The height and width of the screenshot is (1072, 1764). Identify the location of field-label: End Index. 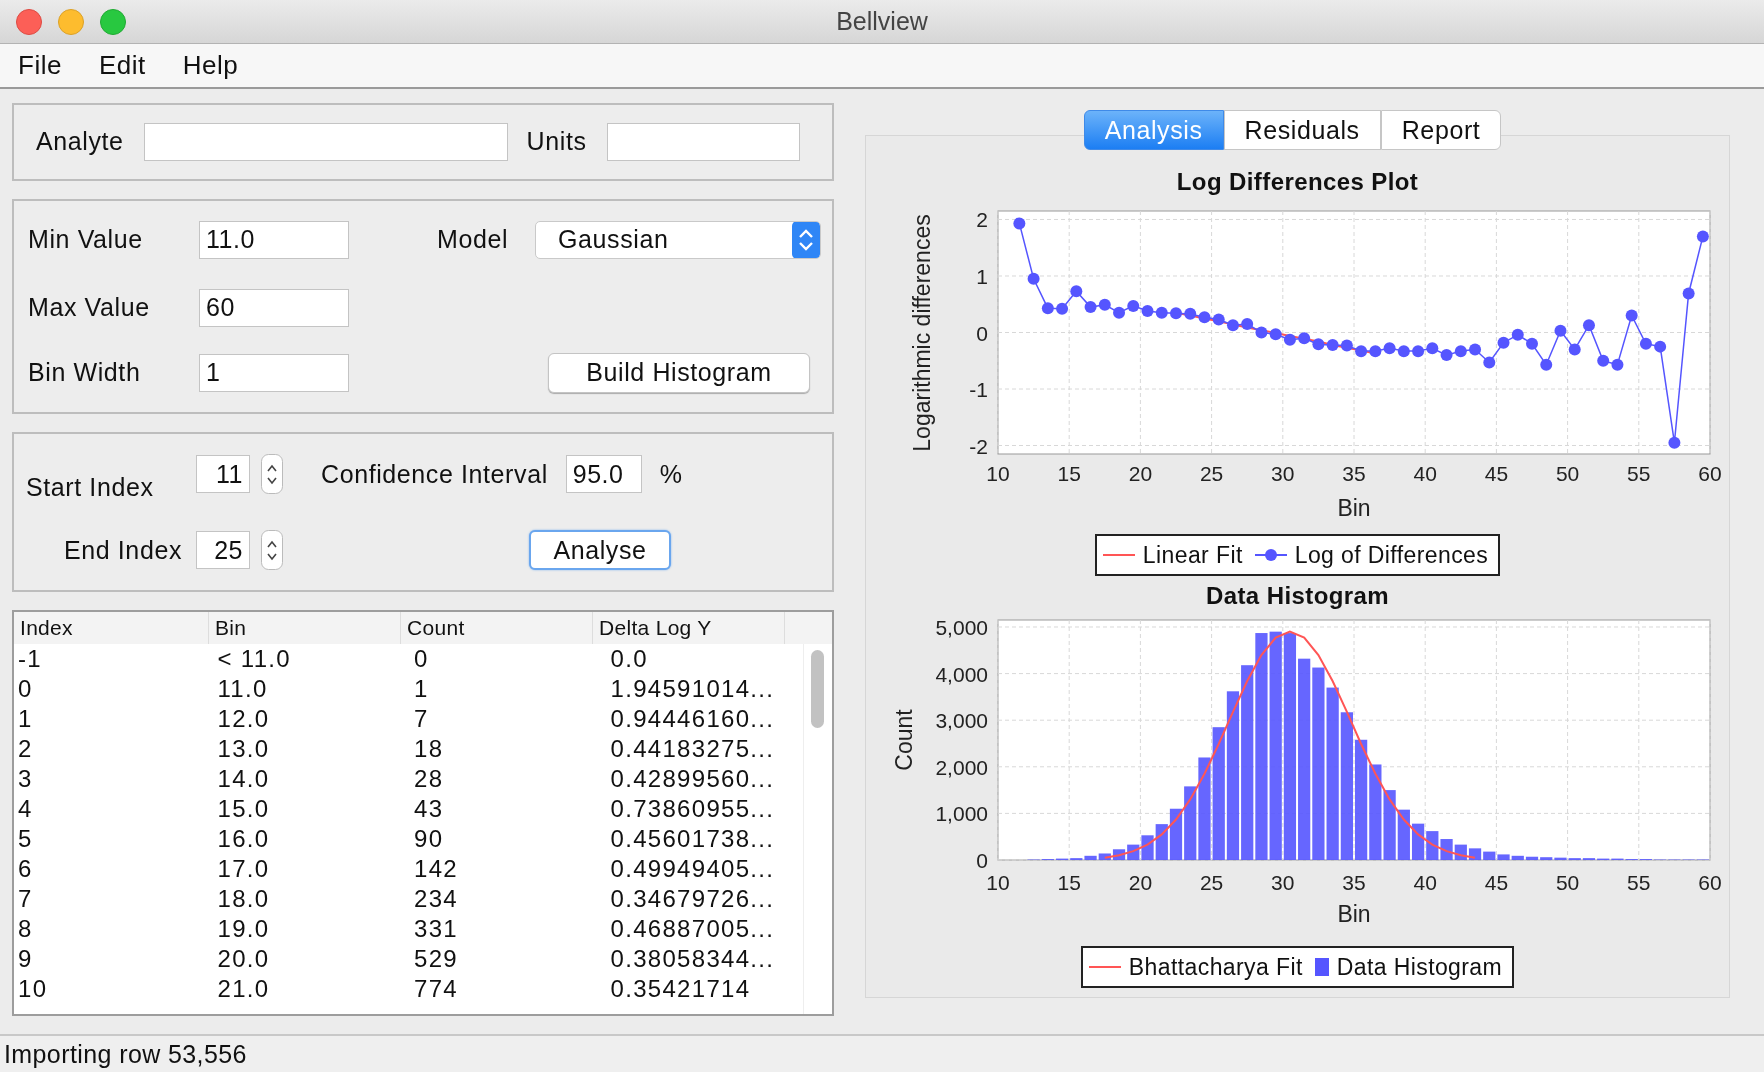
(123, 550).